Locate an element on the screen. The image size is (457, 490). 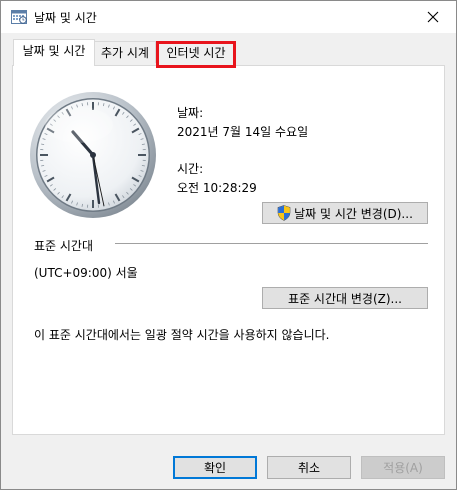
timezone-heading: 표준 시간대 is located at coordinates (64, 246).